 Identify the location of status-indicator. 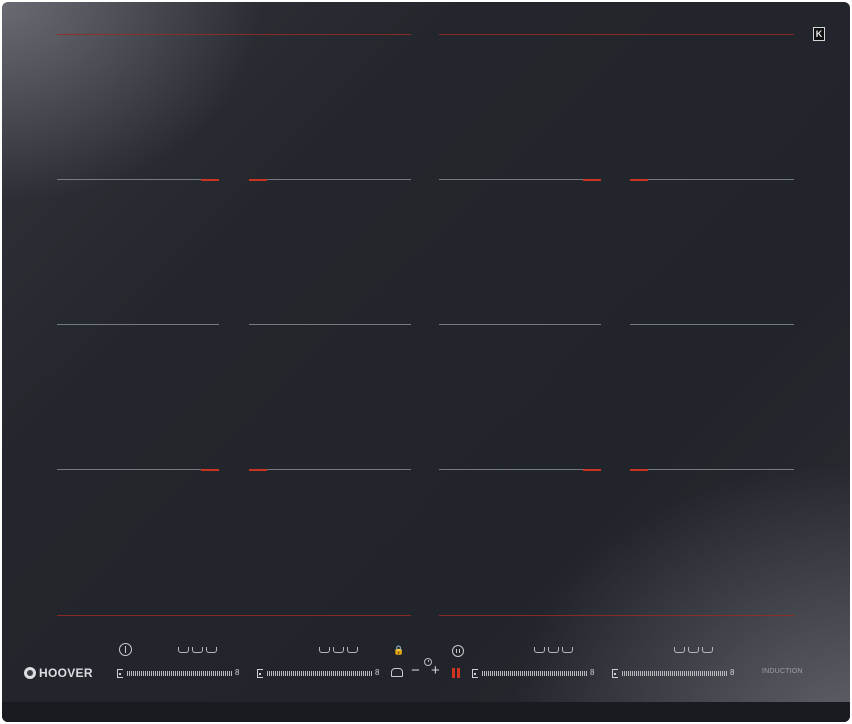
(456, 673).